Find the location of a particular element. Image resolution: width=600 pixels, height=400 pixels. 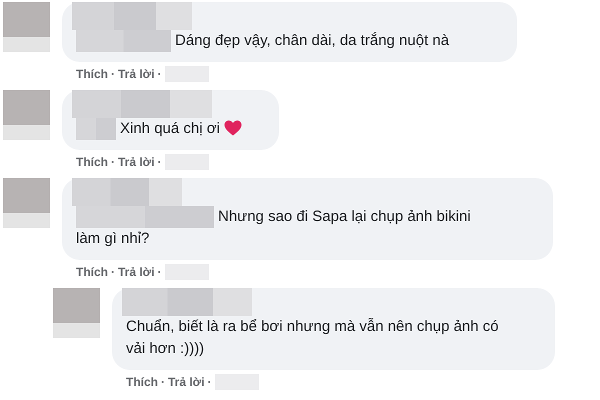

comment-text: Dáng đẹp vậy, chân dài, da trắng nuột nà is located at coordinates (312, 40).